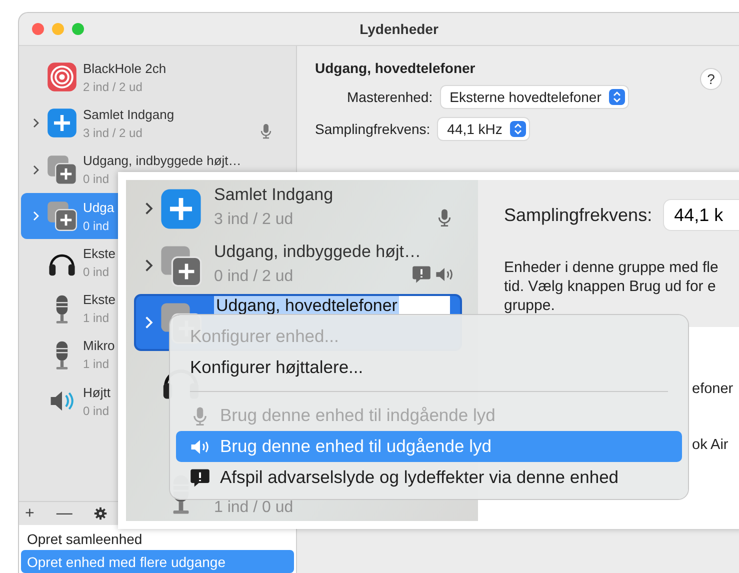 The height and width of the screenshot is (573, 739). I want to click on table-cell: efoner, so click(713, 389).